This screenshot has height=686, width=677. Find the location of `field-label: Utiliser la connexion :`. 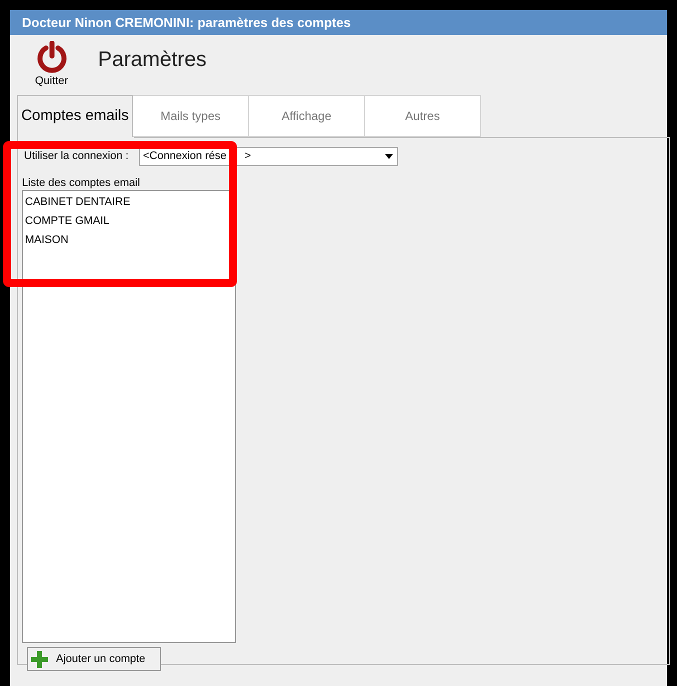

field-label: Utiliser la connexion : is located at coordinates (77, 156).